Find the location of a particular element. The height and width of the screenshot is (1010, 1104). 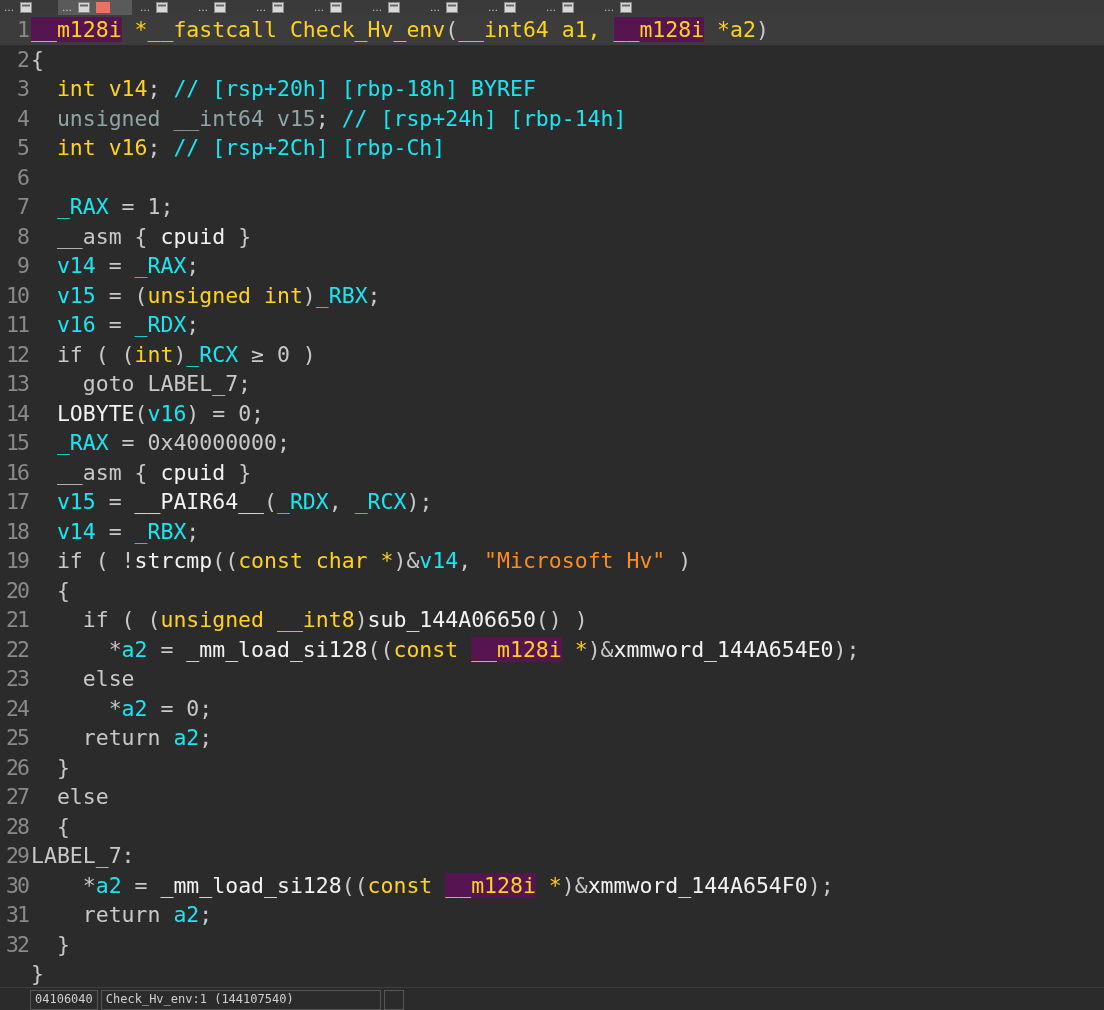

line-number: 26 is located at coordinates (17, 767).